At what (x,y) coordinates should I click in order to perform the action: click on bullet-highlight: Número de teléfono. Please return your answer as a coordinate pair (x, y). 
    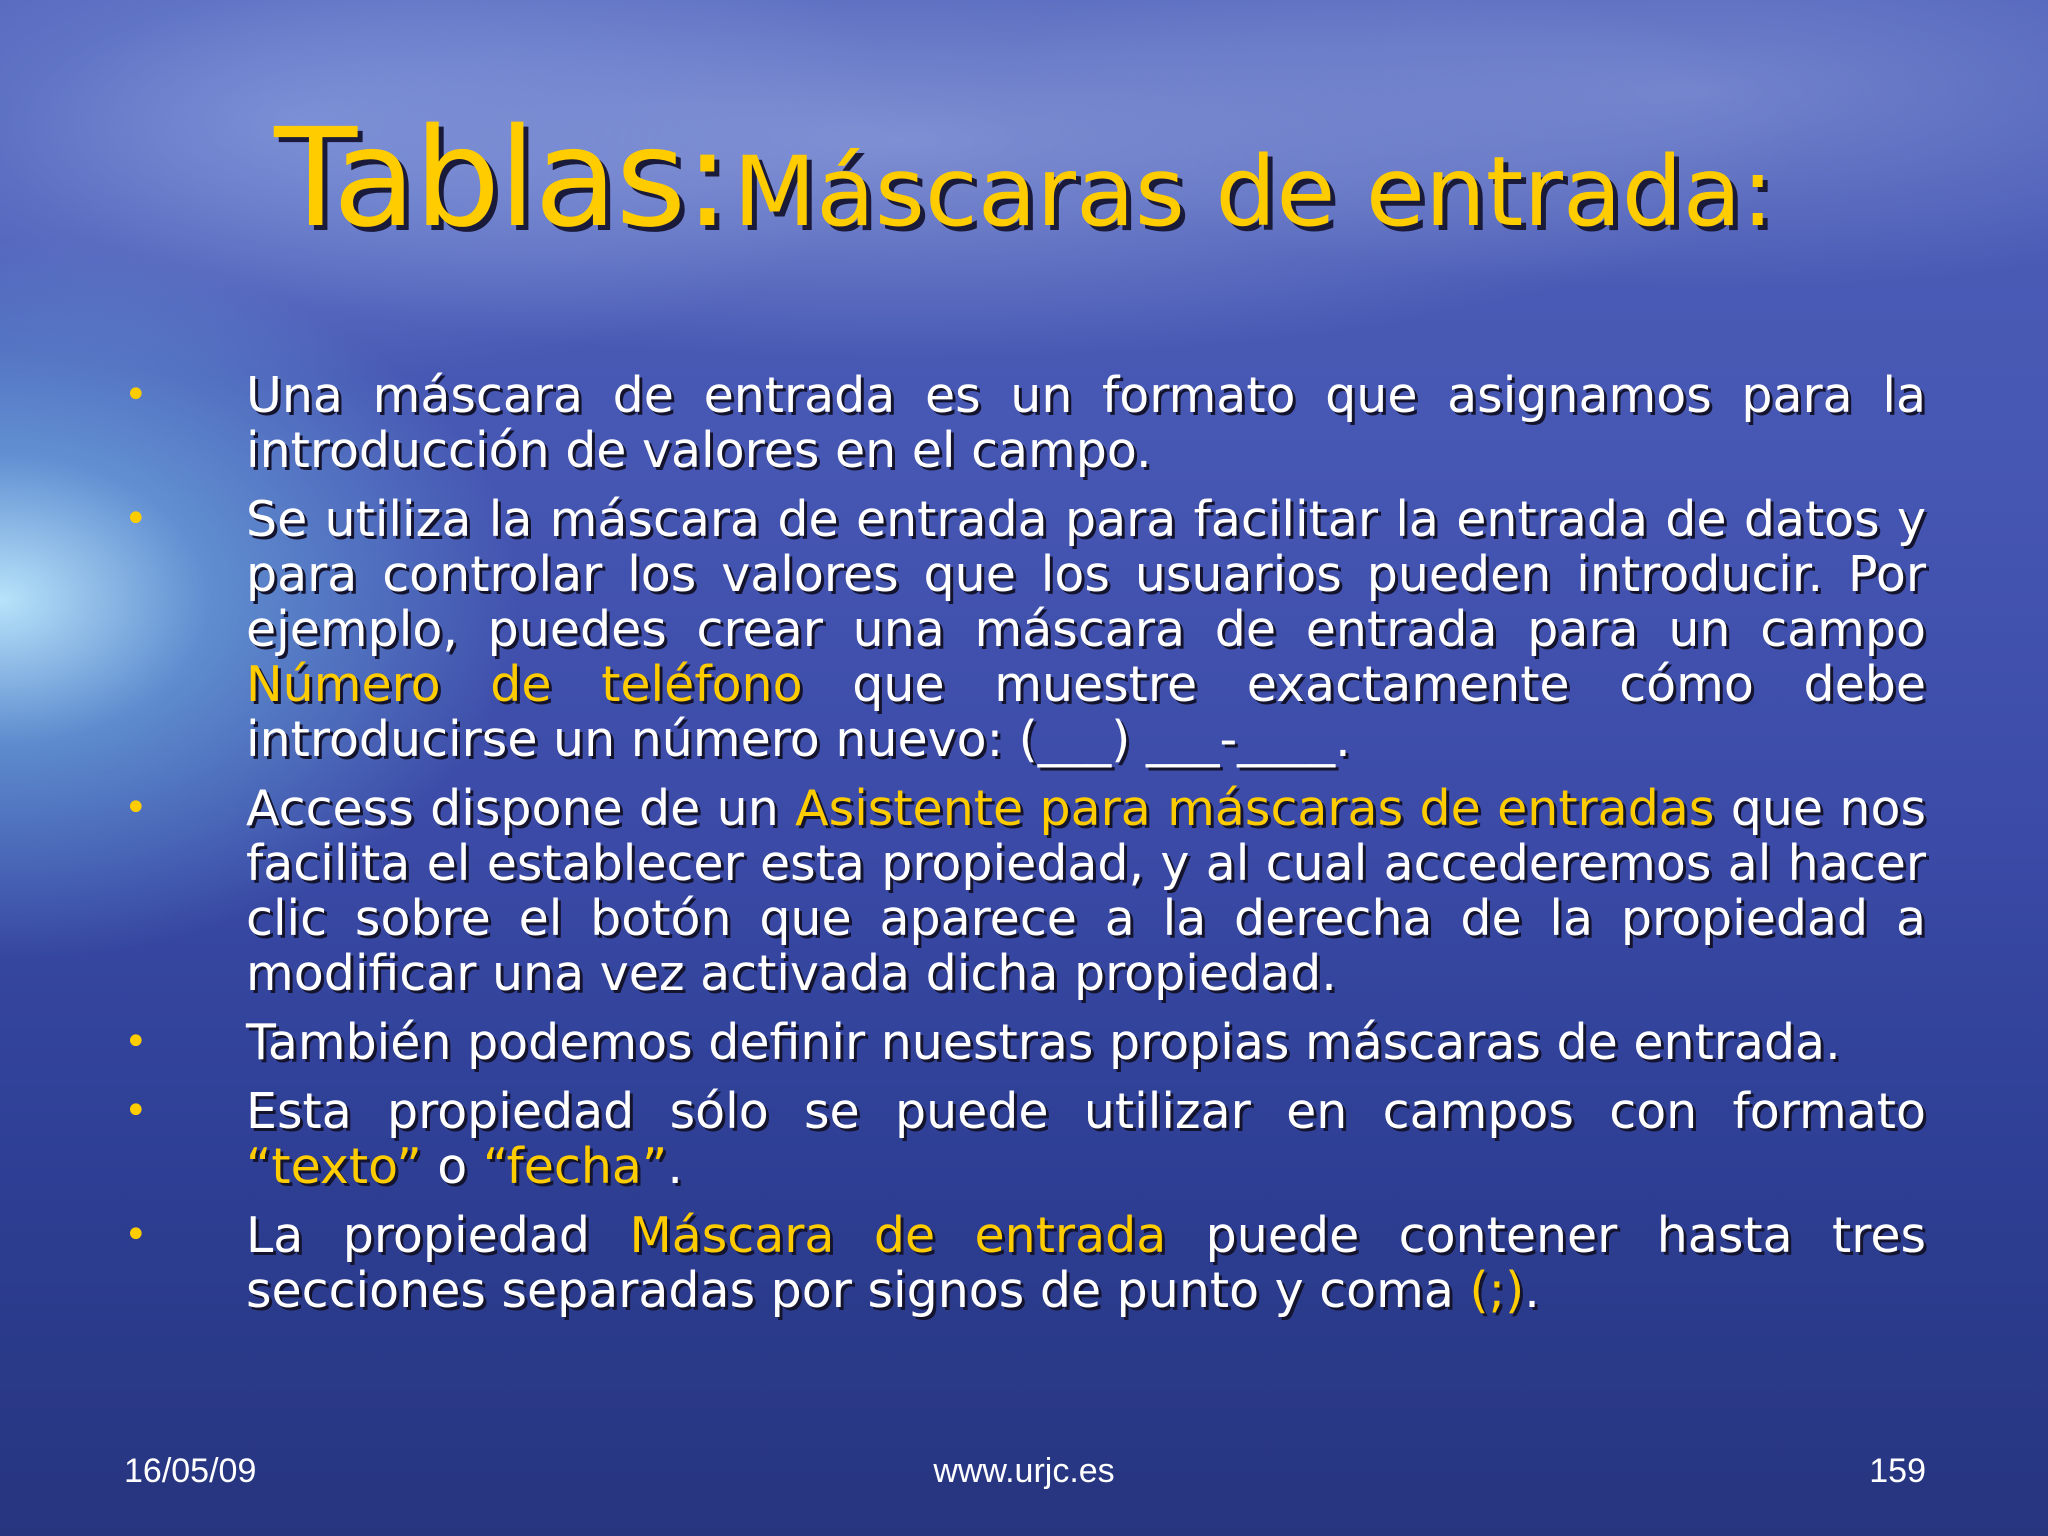
    Looking at the image, I should click on (524, 684).